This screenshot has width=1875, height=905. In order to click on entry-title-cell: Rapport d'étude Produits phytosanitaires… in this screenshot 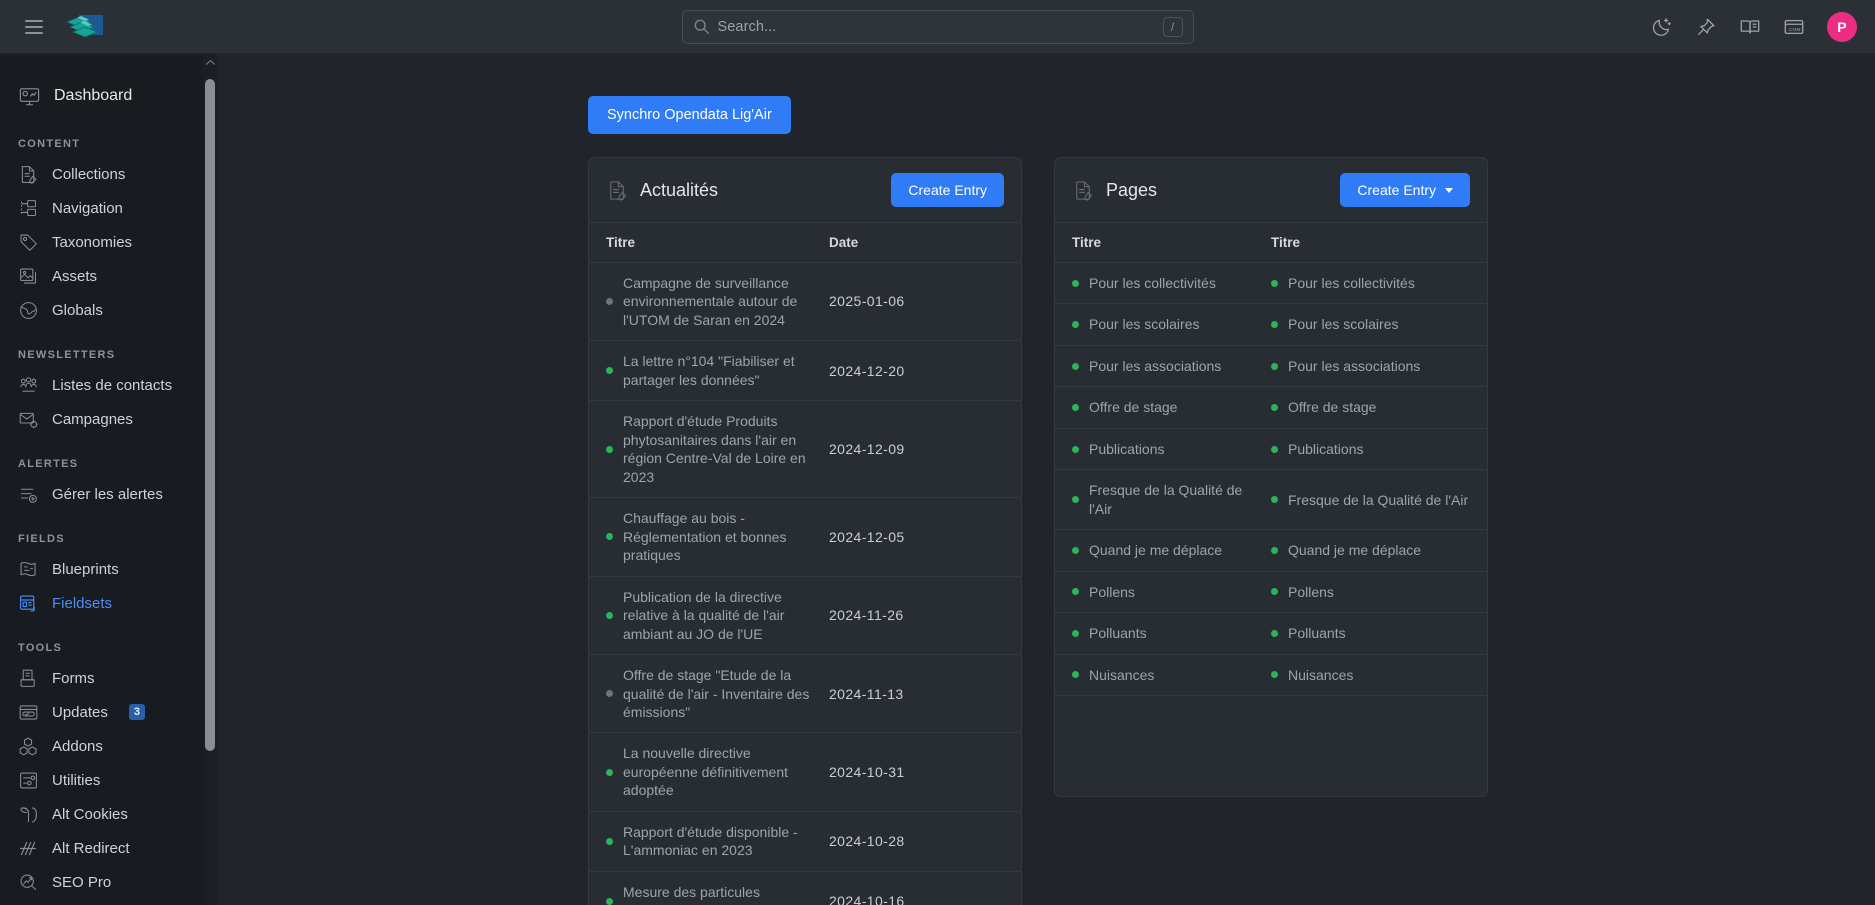, I will do `click(709, 449)`.